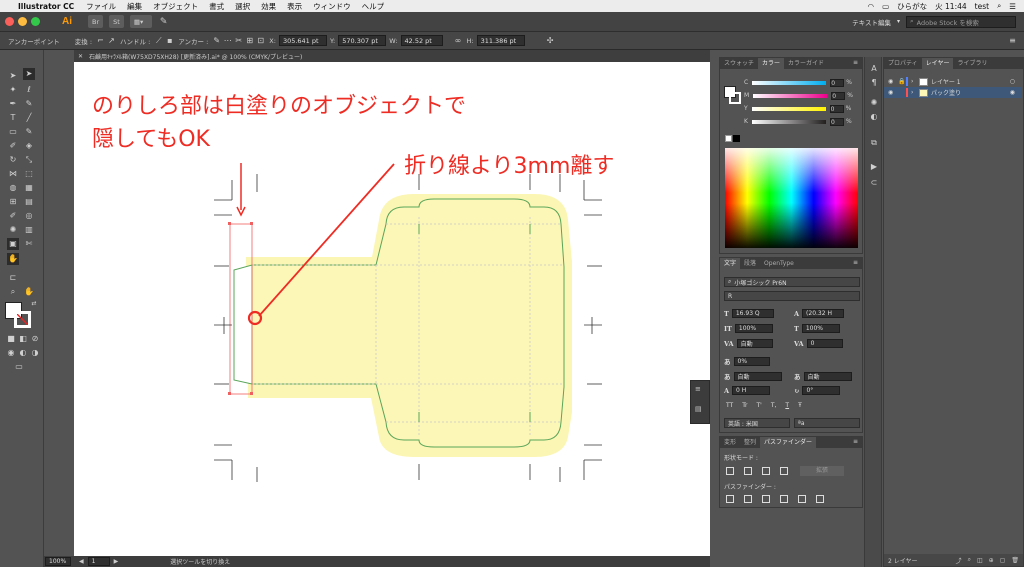 The height and width of the screenshot is (567, 1024). What do you see at coordinates (730, 471) in the screenshot?
I see `unite-button` at bounding box center [730, 471].